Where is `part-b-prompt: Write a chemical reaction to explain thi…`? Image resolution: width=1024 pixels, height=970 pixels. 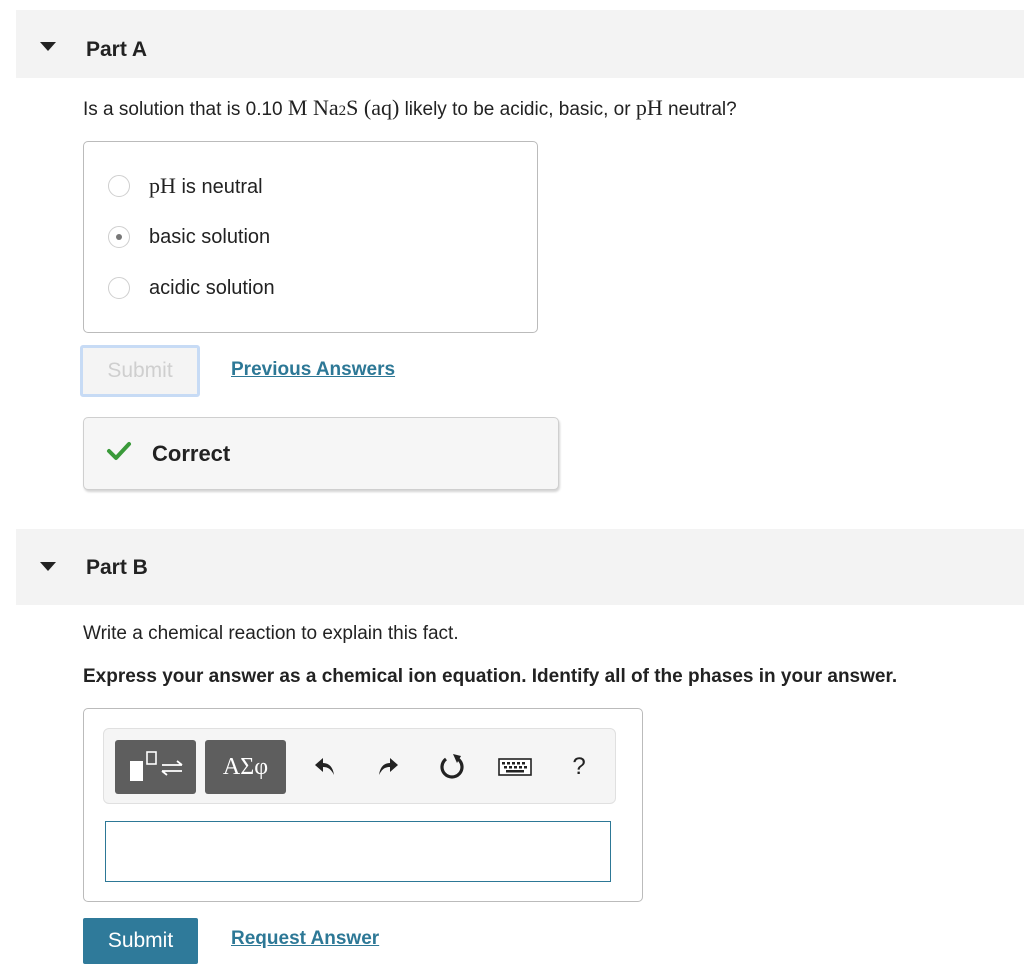
part-b-prompt: Write a chemical reaction to explain thi… is located at coordinates (271, 633).